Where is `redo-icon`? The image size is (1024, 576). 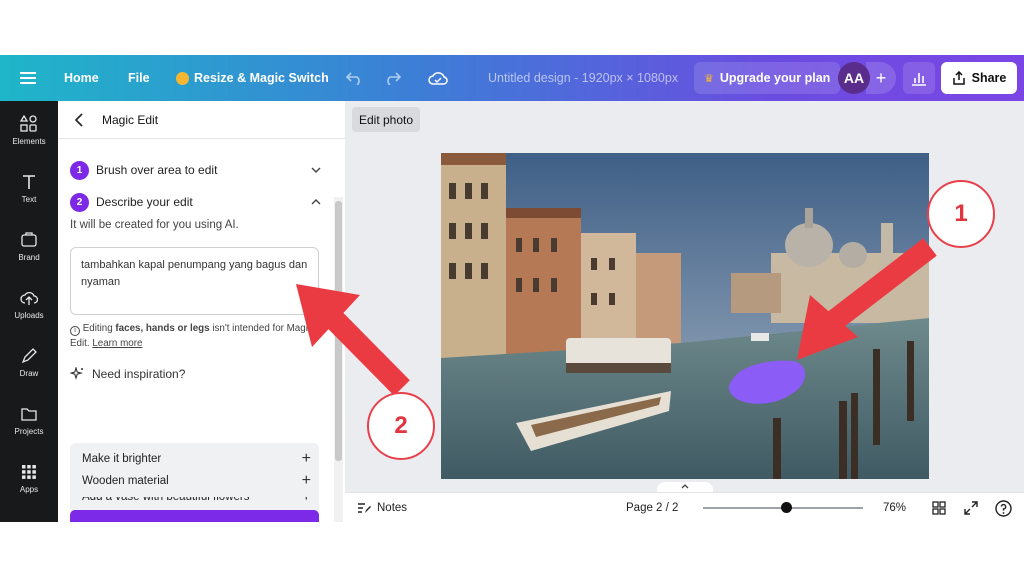
redo-icon is located at coordinates (392, 78).